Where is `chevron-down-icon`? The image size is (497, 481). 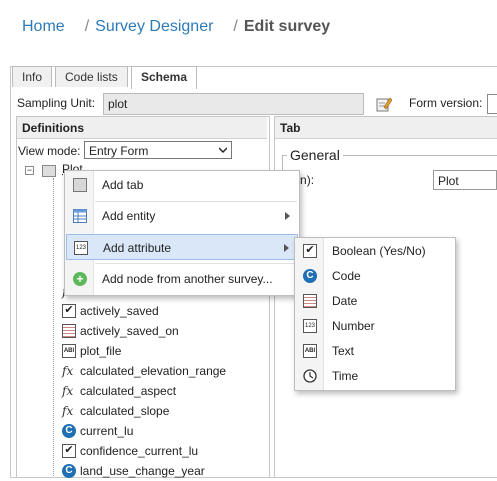 chevron-down-icon is located at coordinates (223, 150).